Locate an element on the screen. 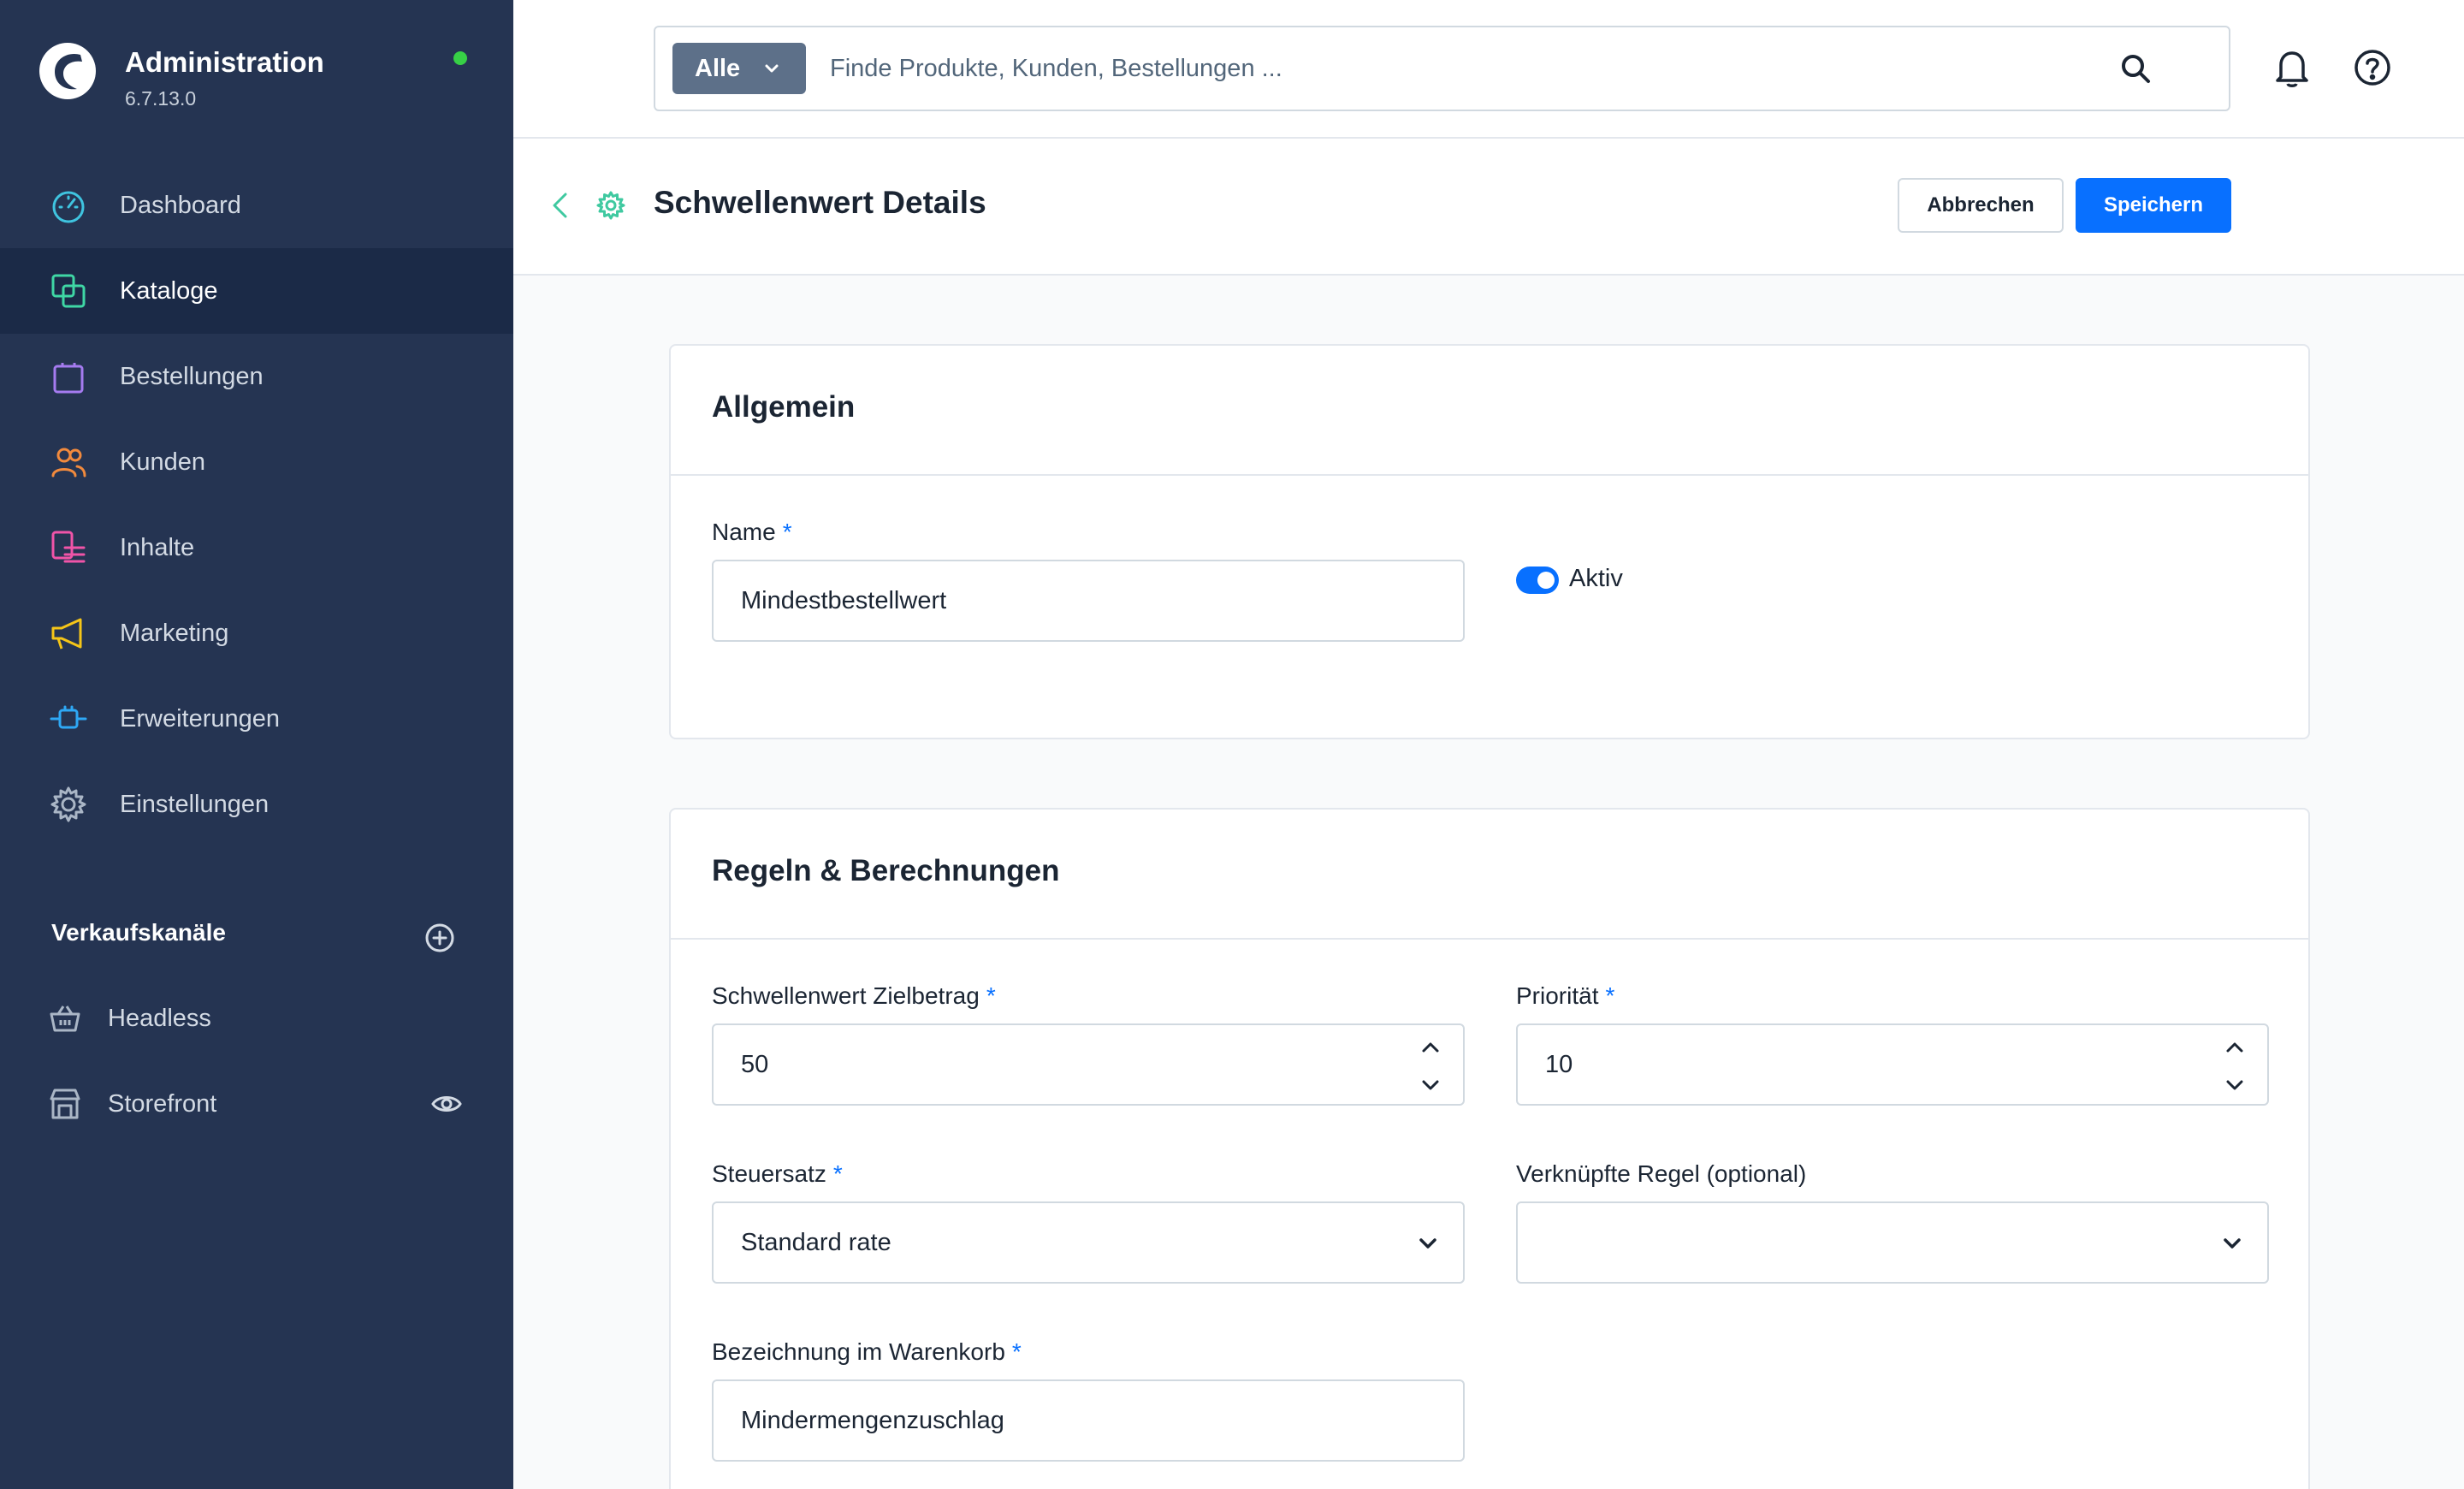 This screenshot has height=1489, width=2464. priority-number-field: 10 is located at coordinates (1892, 1064).